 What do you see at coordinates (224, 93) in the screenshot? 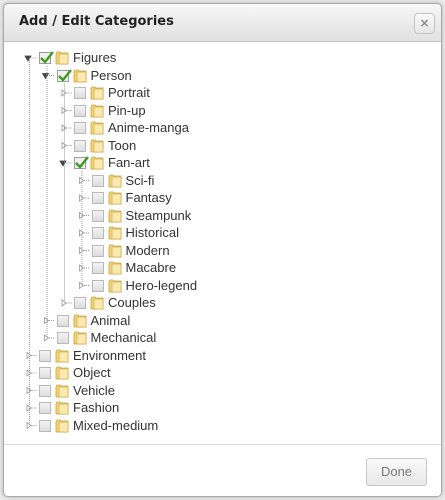
I see `tree-node-portrait: Portrait` at bounding box center [224, 93].